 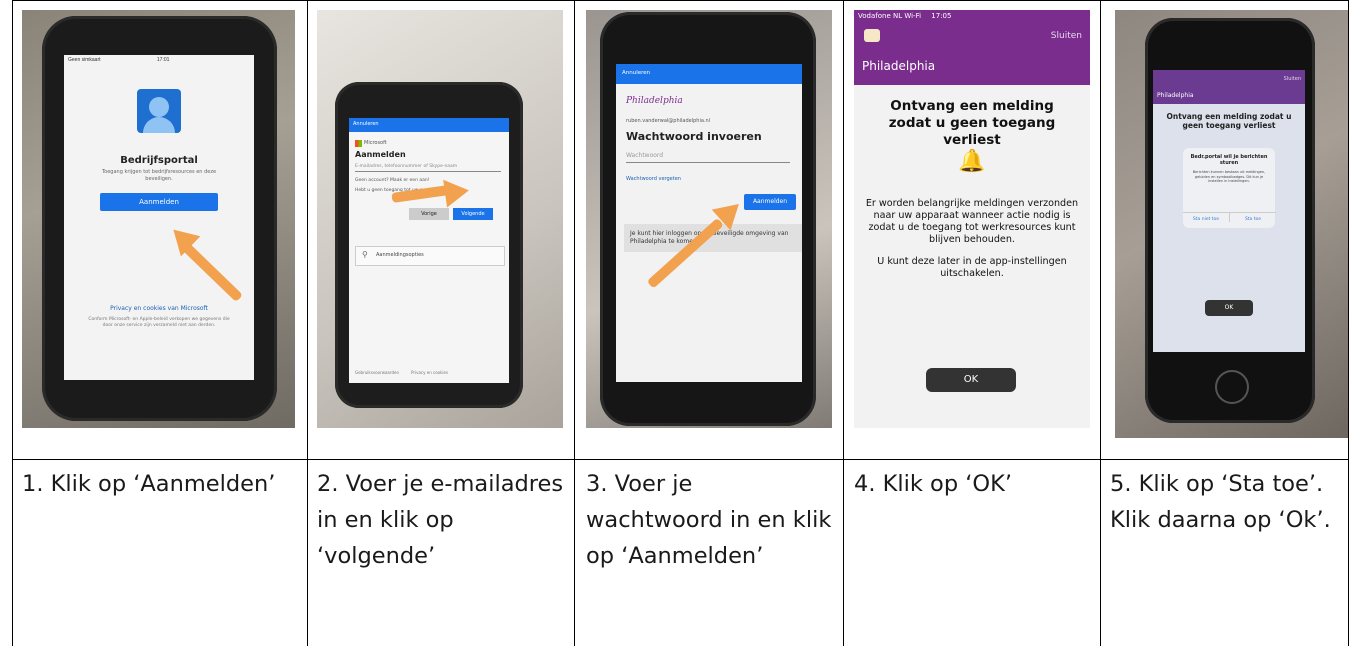 What do you see at coordinates (1229, 87) in the screenshot?
I see `header-bar: Sluiten Philadelphia` at bounding box center [1229, 87].